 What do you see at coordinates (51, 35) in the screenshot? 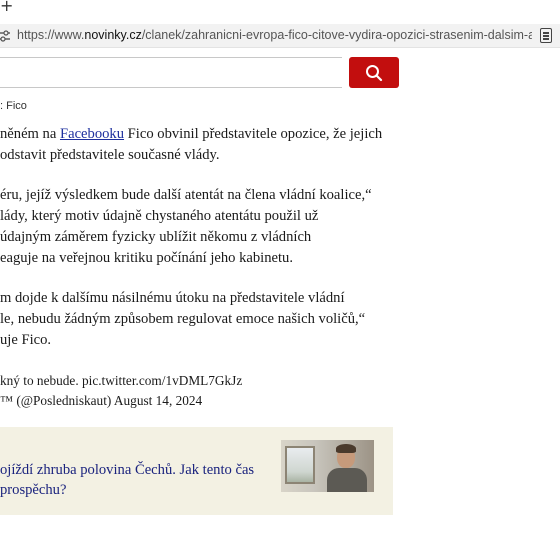
I see `url-prefix: https://www.` at bounding box center [51, 35].